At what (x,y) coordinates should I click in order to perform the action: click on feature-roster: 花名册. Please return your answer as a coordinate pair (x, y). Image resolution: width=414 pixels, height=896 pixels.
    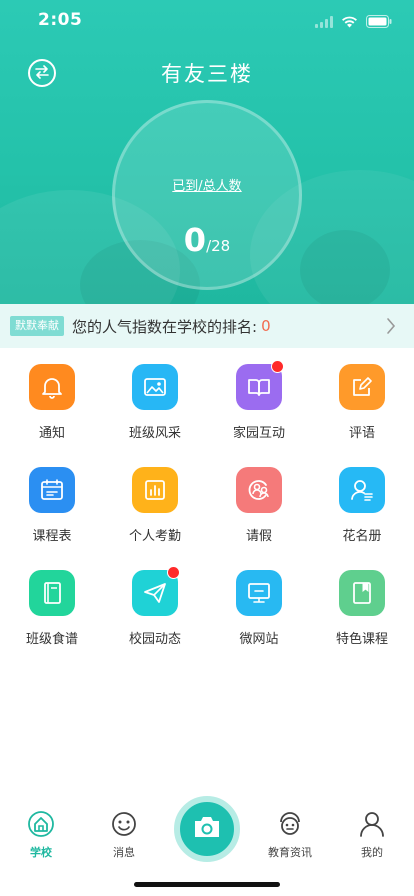
    Looking at the image, I should click on (362, 501).